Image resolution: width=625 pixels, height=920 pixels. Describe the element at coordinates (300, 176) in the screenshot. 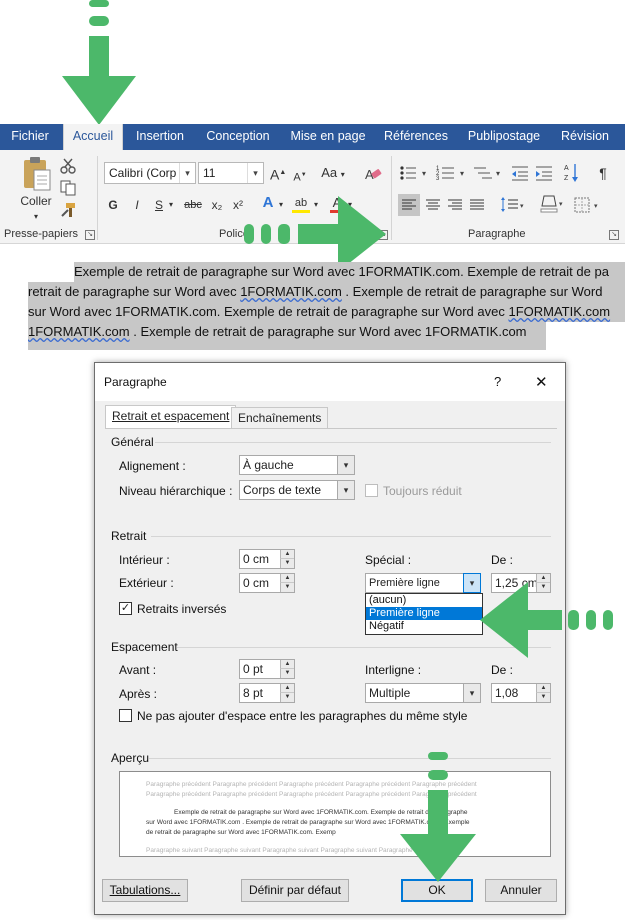

I see `shrink-font-button: A▼` at that location.